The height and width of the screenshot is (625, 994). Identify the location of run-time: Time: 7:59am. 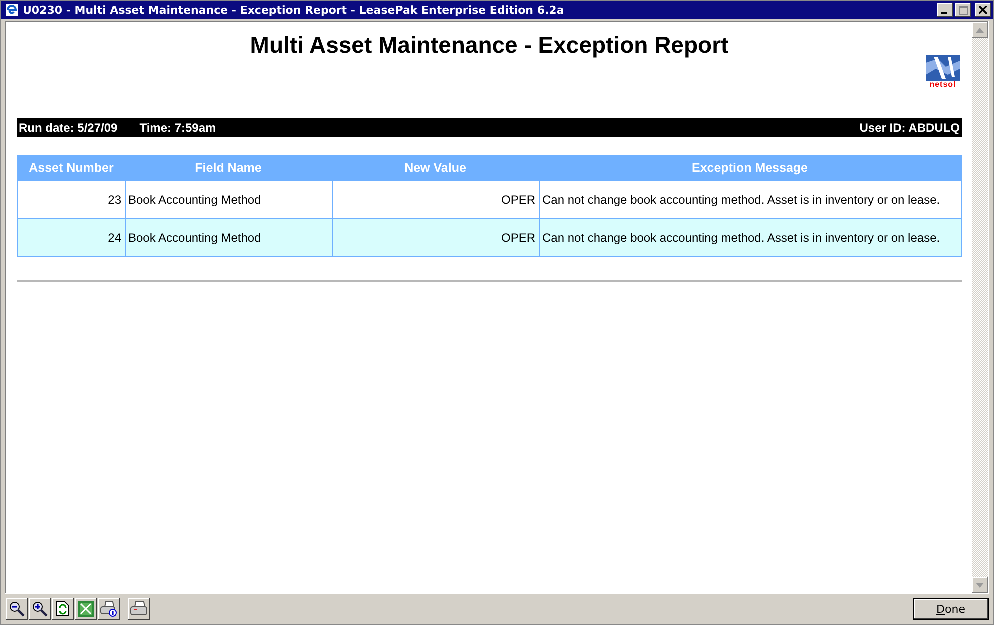
(178, 127).